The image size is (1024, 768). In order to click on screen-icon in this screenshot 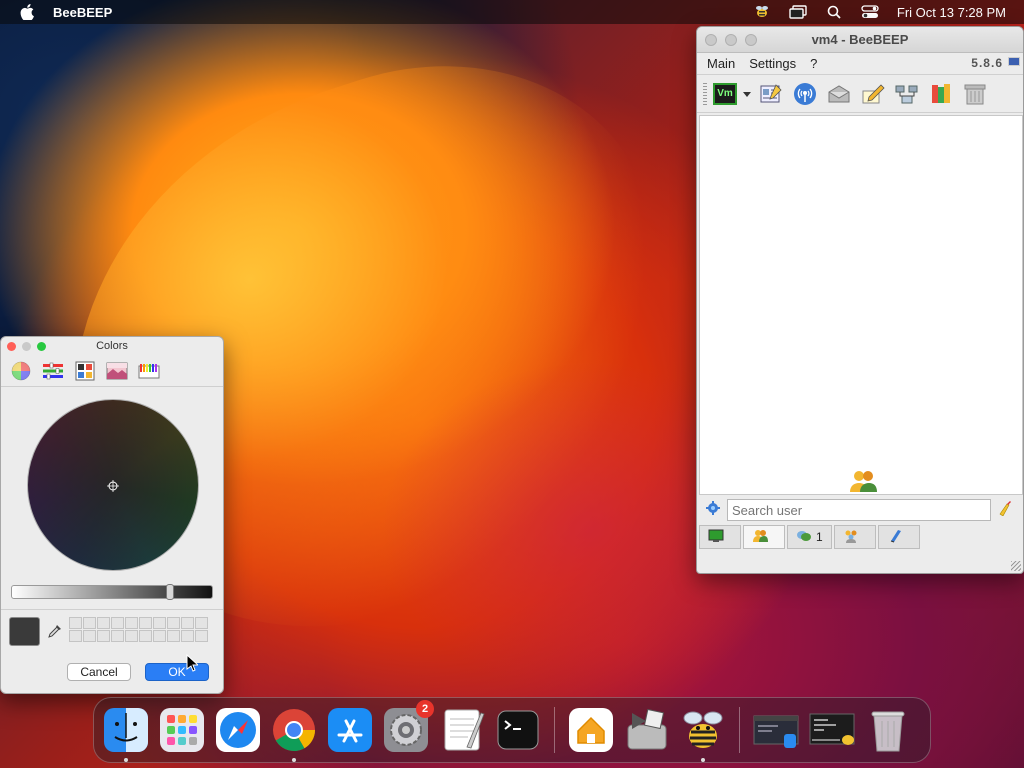, I will do `click(716, 537)`.